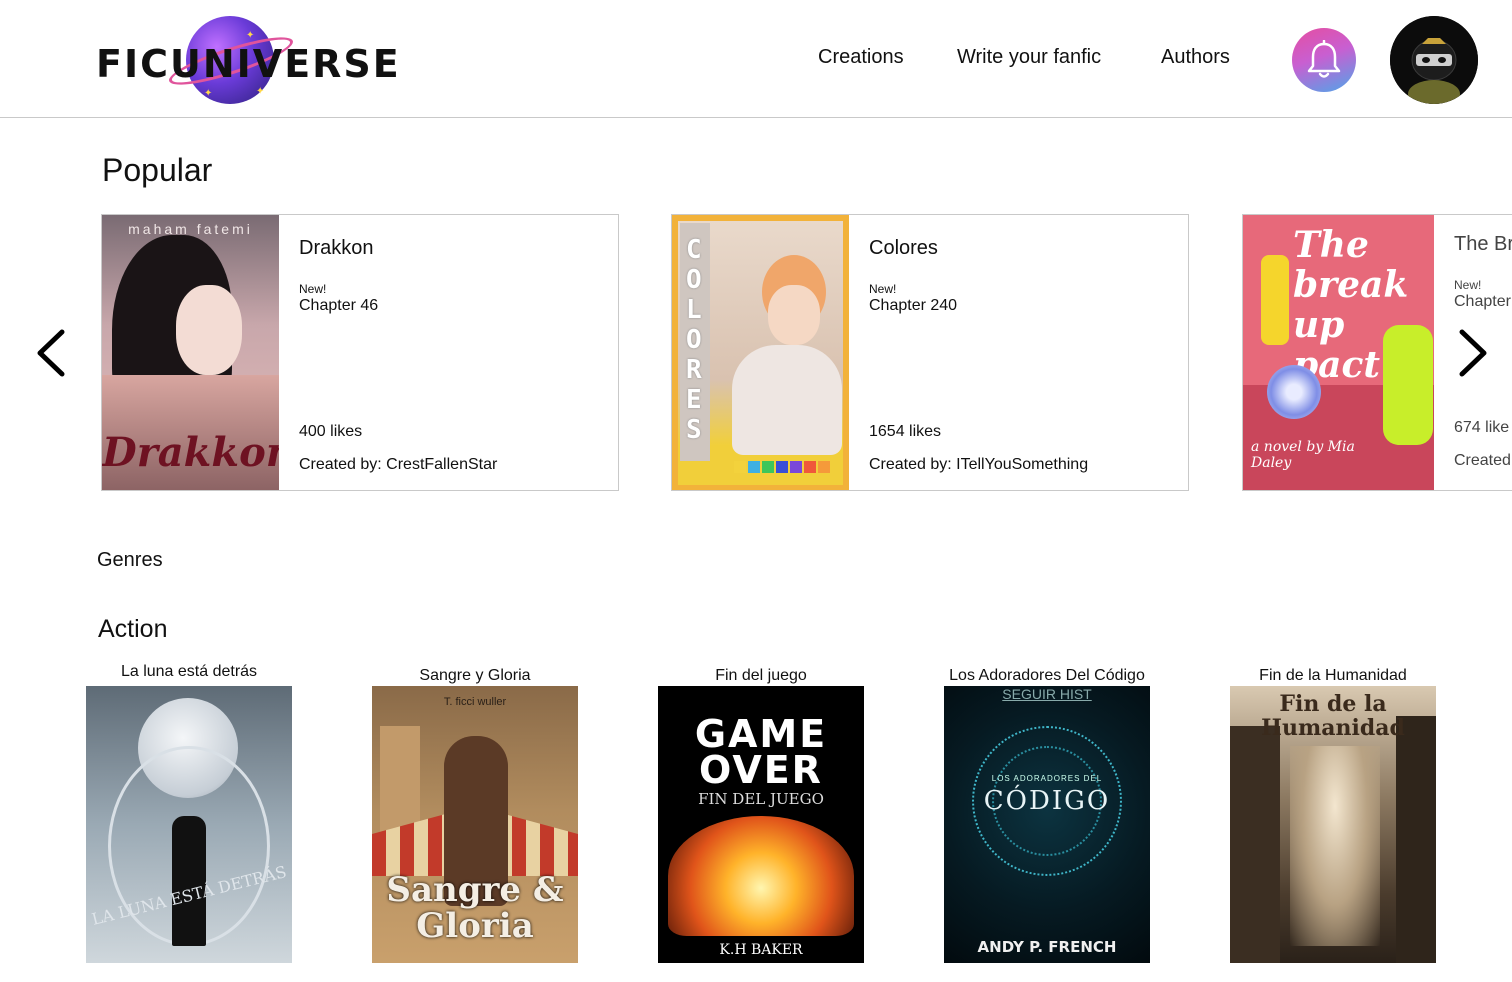 The image size is (1512, 982). What do you see at coordinates (979, 464) in the screenshot?
I see `card-author: Created by: ITellYouSomething` at bounding box center [979, 464].